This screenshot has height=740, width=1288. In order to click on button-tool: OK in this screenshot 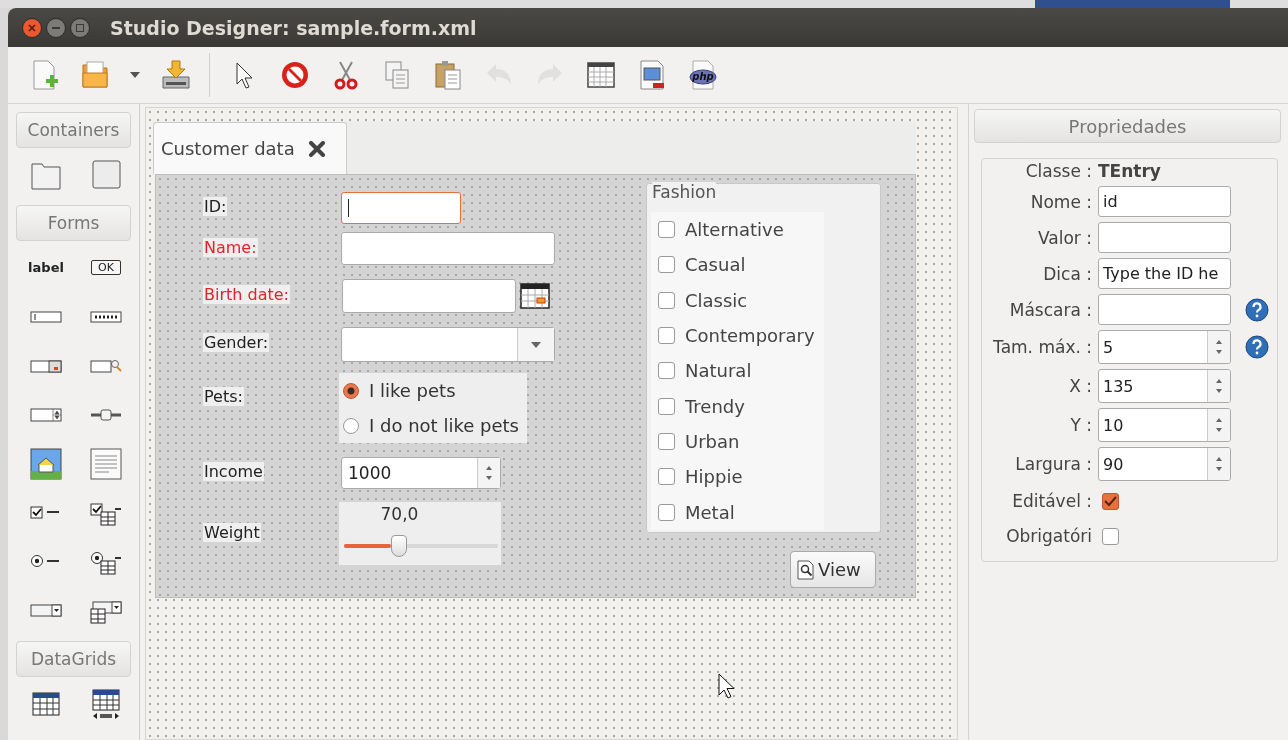, I will do `click(106, 267)`.